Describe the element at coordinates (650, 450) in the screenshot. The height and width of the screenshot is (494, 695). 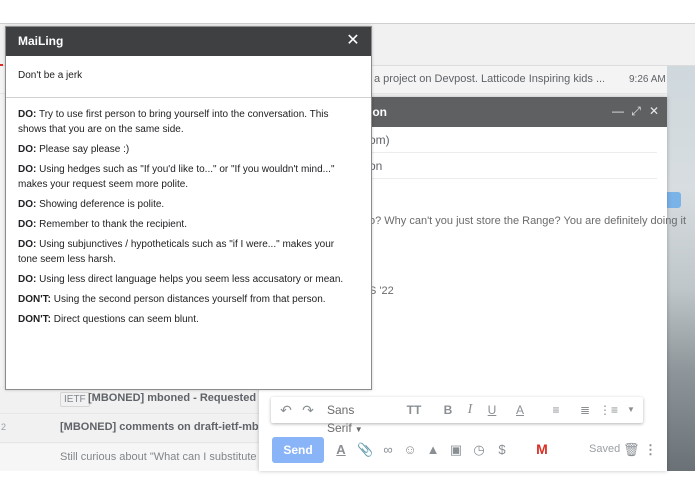
I see `more-vert-icon: ⋮` at that location.